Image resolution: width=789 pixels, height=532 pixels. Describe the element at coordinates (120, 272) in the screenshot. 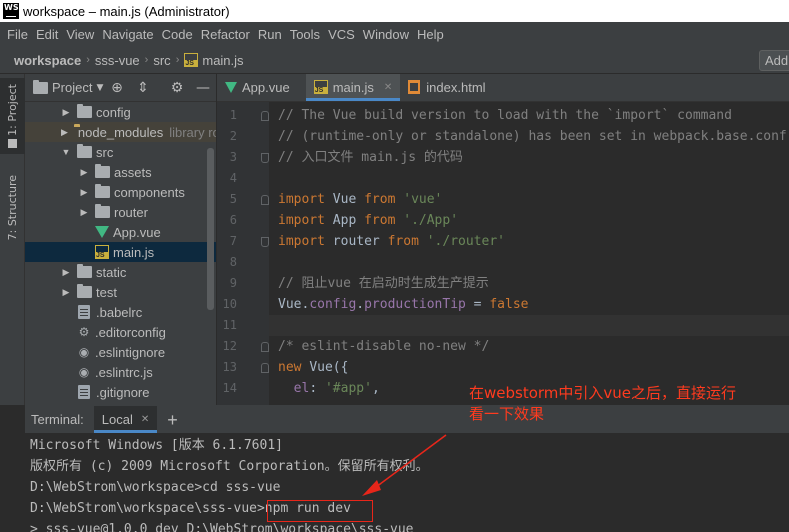

I see `tree-item-static: ▶ static` at that location.